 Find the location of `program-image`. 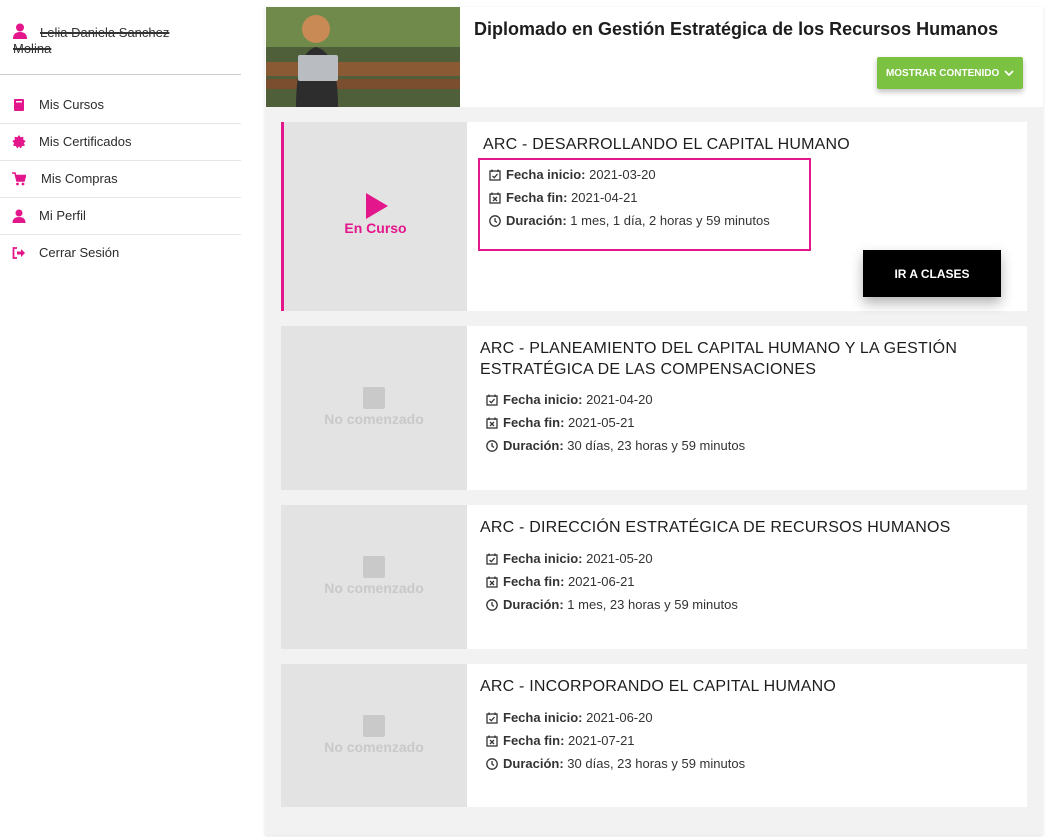

program-image is located at coordinates (363, 57).